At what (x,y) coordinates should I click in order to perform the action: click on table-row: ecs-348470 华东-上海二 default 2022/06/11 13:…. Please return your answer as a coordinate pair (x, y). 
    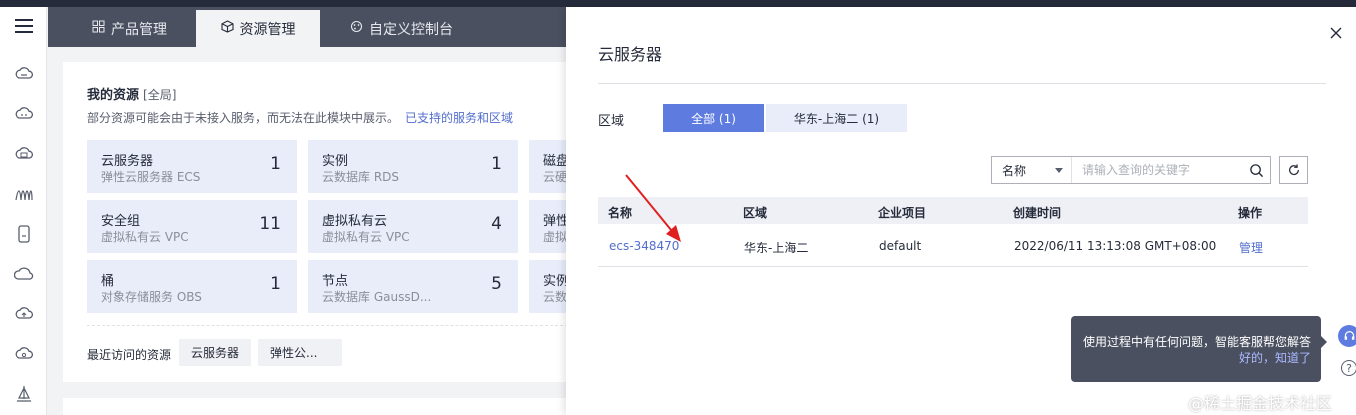
    Looking at the image, I should click on (953, 245).